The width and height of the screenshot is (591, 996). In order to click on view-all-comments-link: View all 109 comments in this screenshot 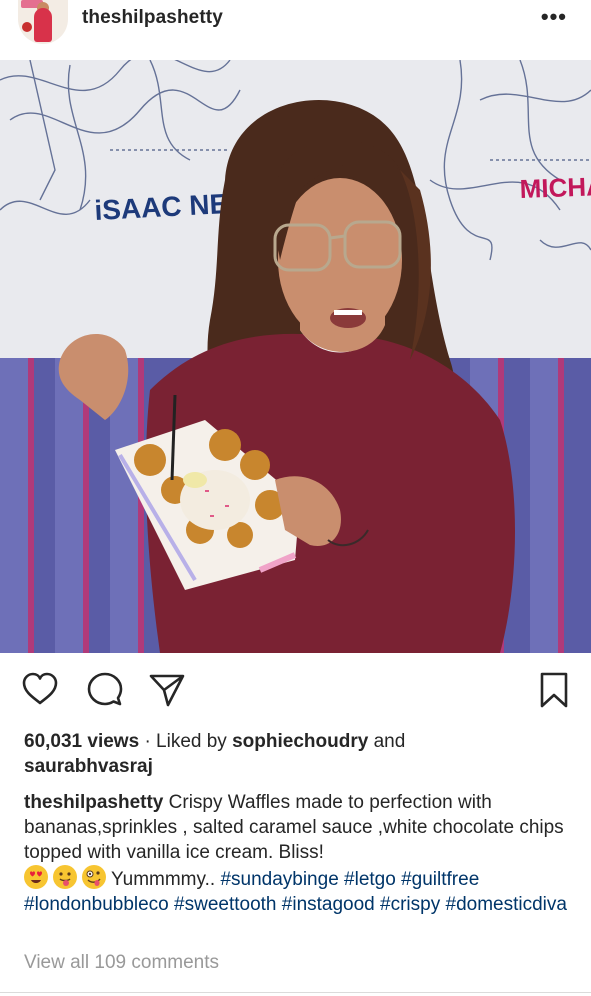, I will do `click(121, 963)`.